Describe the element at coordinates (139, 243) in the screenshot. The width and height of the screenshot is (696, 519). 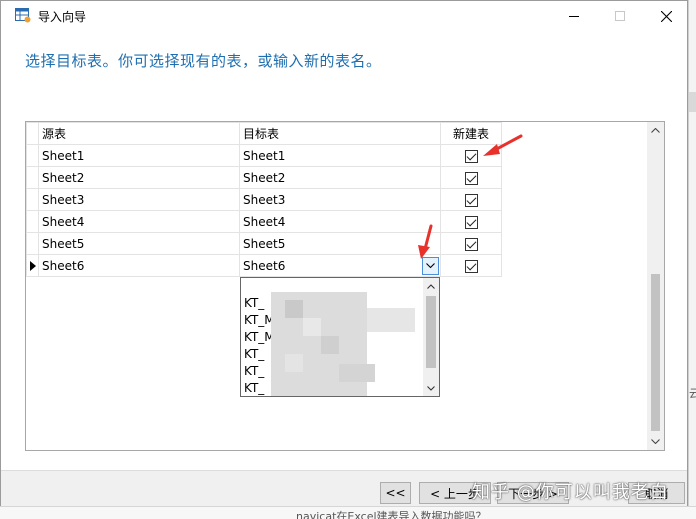
I see `source-table-cell: Sheet5` at that location.